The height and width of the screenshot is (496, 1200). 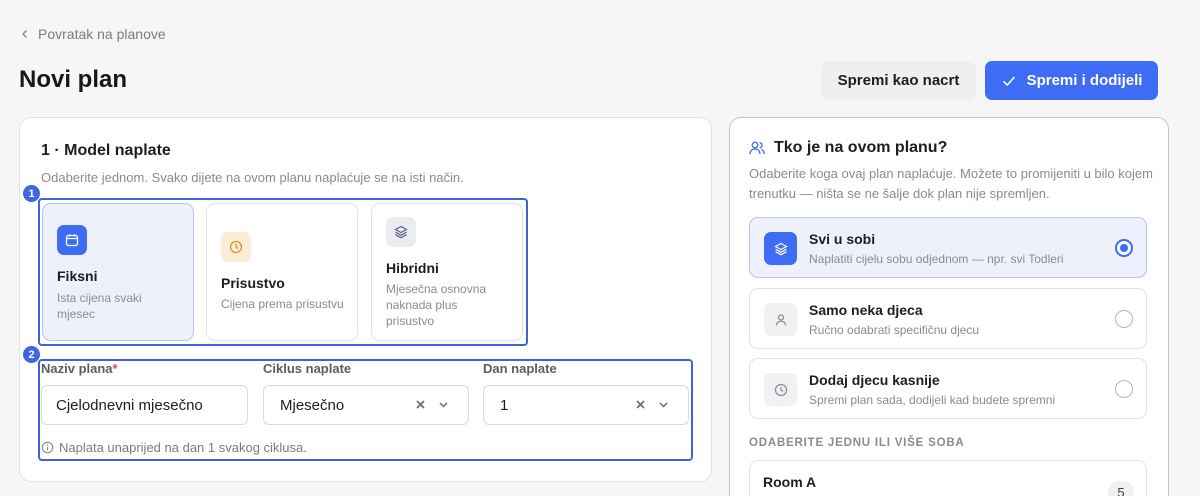 What do you see at coordinates (436, 305) in the screenshot?
I see `model-option-description: Mjesečna osnovna naknada plus prisustvo` at bounding box center [436, 305].